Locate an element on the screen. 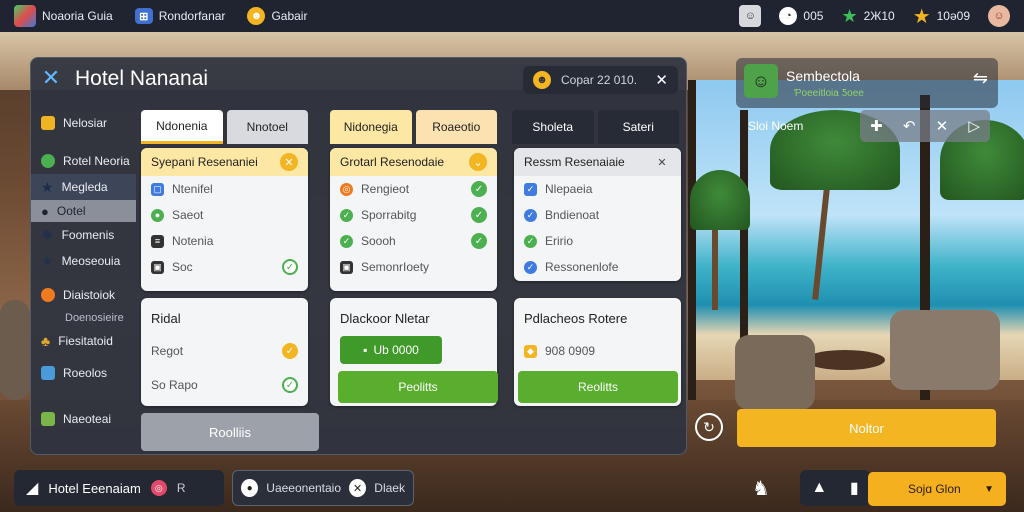 Image resolution: width=1024 pixels, height=512 pixels. undo-icon: ↶ is located at coordinates (909, 126).